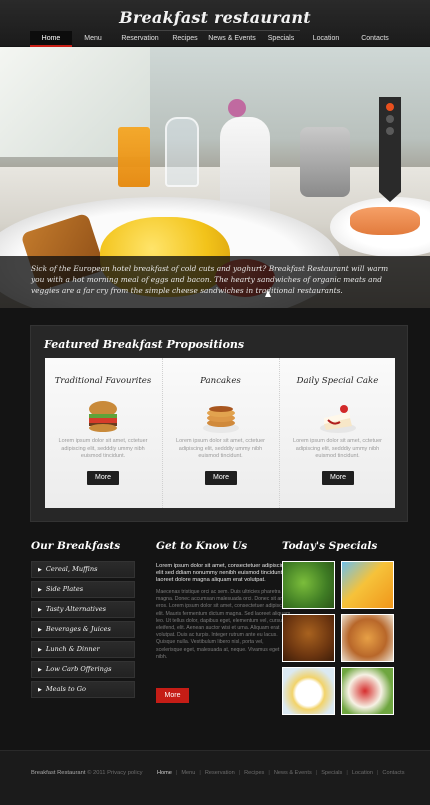 The width and height of the screenshot is (430, 805). I want to click on nav-contacts: Contacts, so click(375, 39).